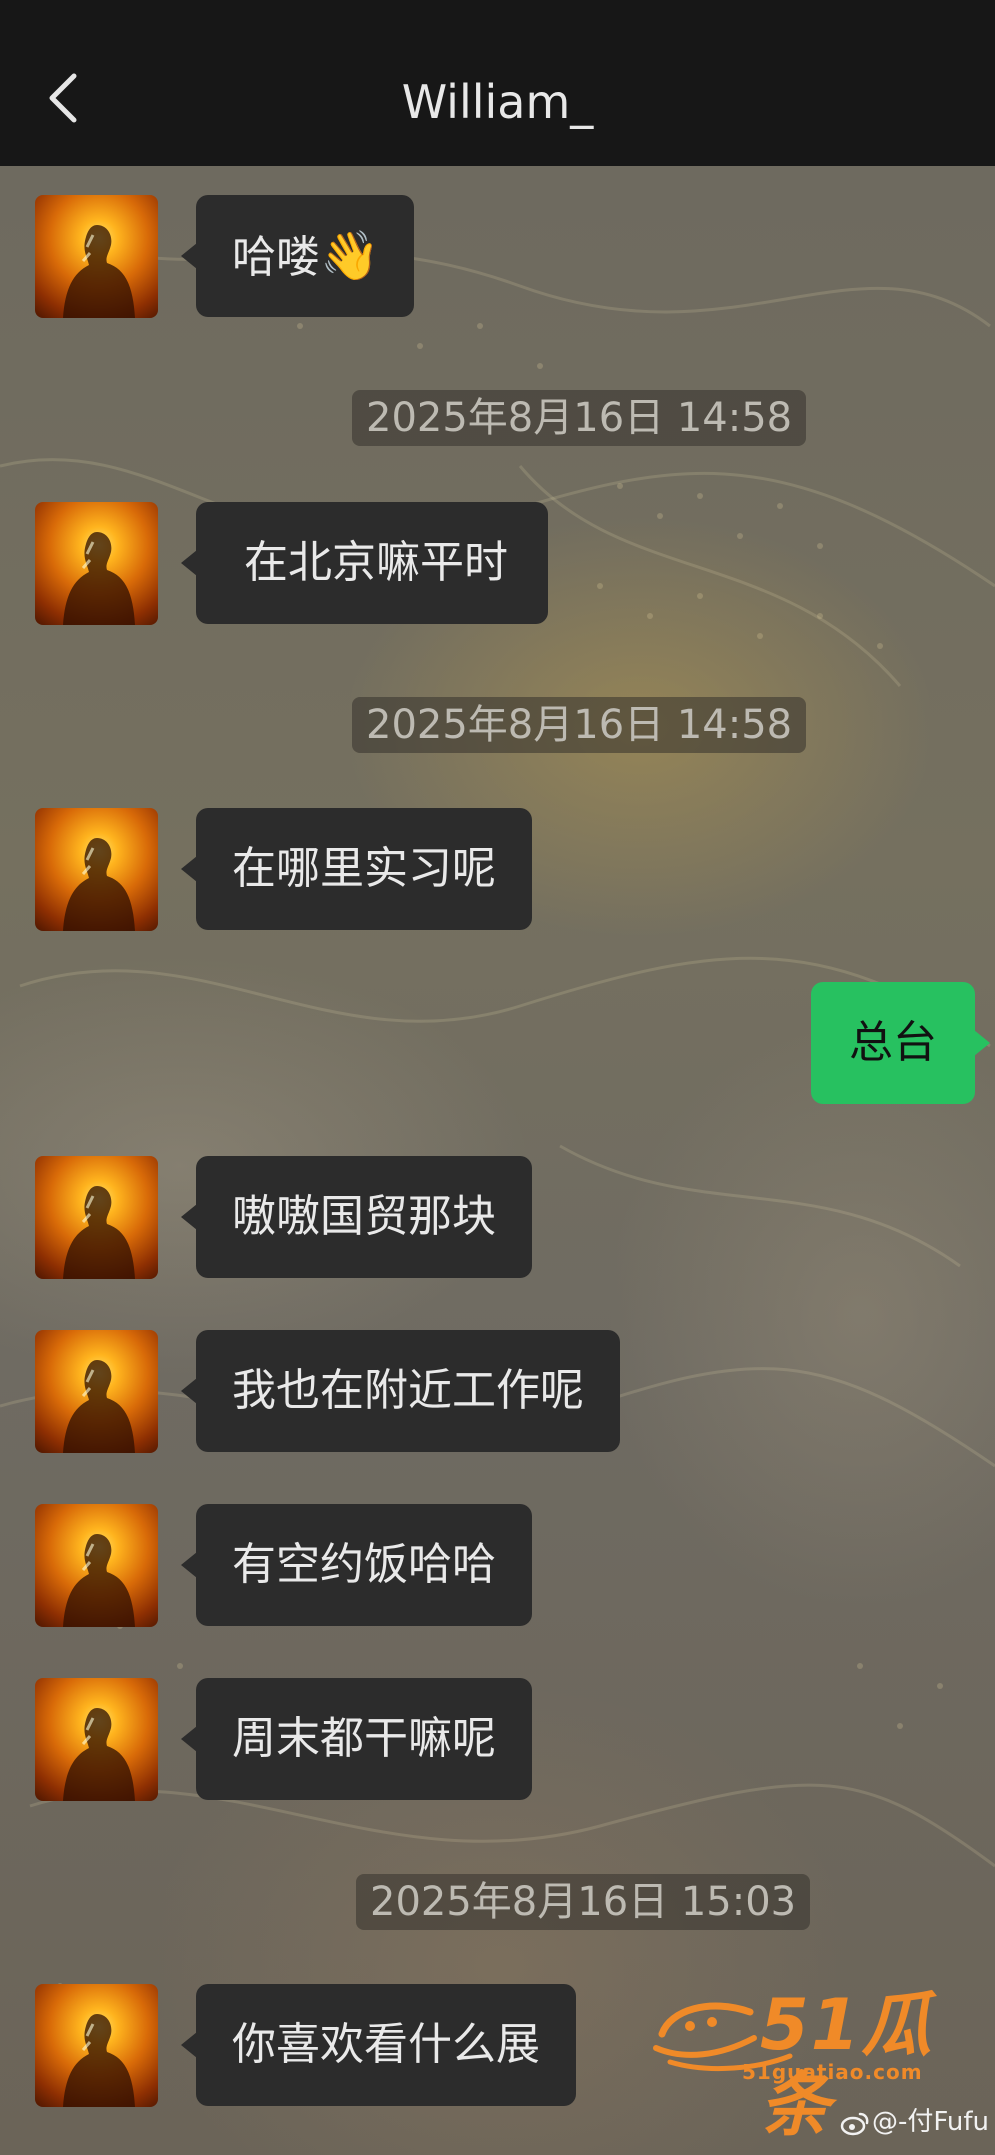 The width and height of the screenshot is (995, 2155). What do you see at coordinates (854, 2123) in the screenshot?
I see `weibo-icon` at bounding box center [854, 2123].